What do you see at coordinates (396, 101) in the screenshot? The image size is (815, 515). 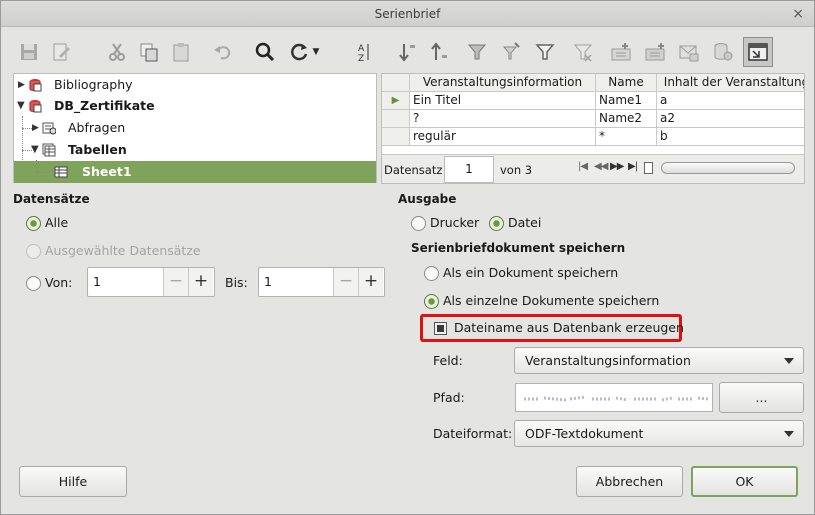 I see `current-row-icon: ▶` at bounding box center [396, 101].